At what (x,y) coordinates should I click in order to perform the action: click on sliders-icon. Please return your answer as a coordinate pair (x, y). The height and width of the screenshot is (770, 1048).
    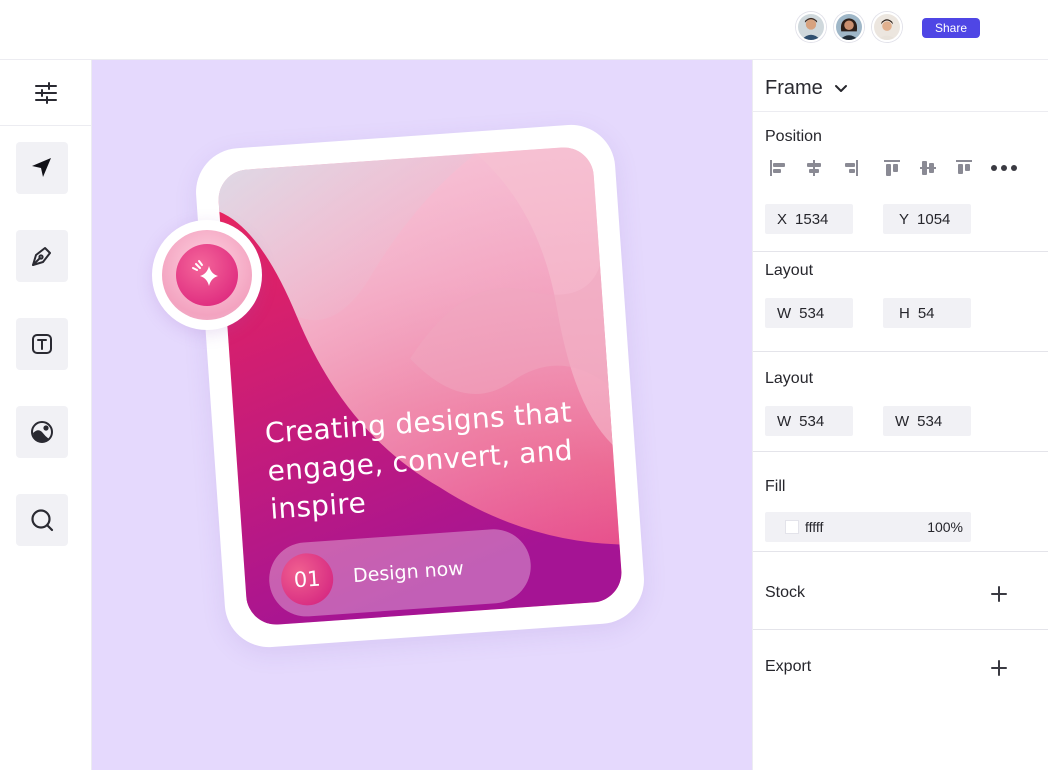
    Looking at the image, I should click on (46, 92).